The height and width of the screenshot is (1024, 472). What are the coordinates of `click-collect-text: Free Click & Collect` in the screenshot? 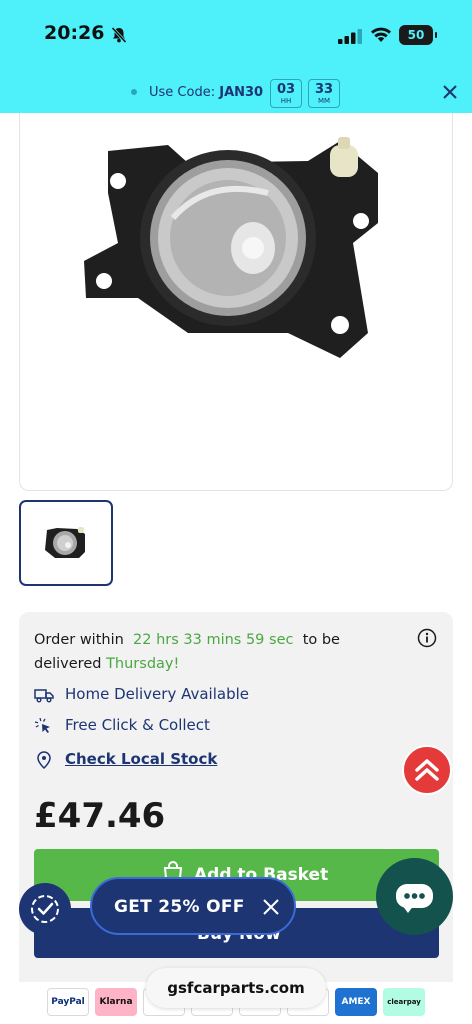 It's located at (137, 725).